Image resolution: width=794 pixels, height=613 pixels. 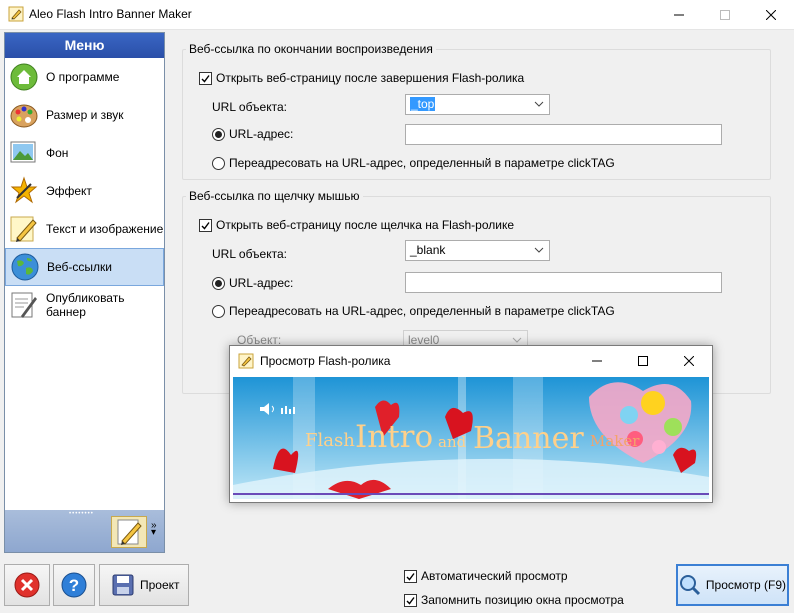 I want to click on sidebar-item-label: Текст и изображение, so click(x=105, y=229).